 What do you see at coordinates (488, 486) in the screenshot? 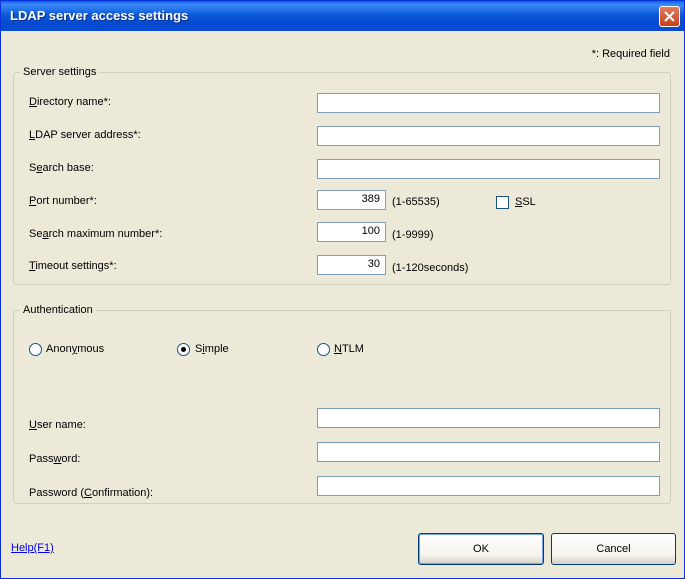
I see `password-confirm-input` at bounding box center [488, 486].